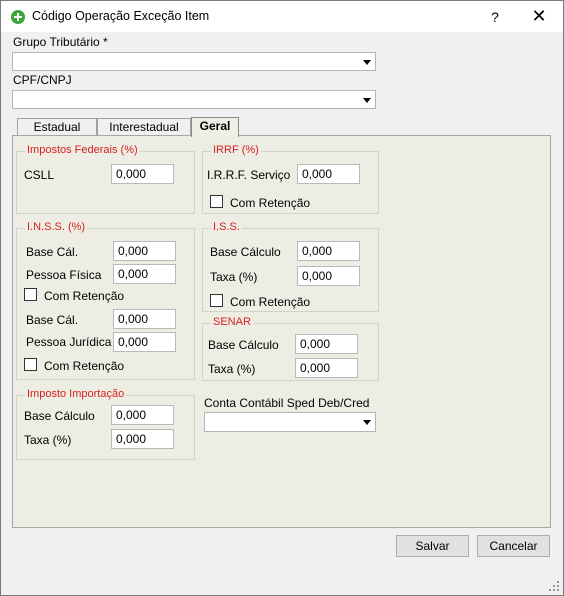 The height and width of the screenshot is (596, 564). I want to click on window-title: Código Operação Exceção Item, so click(121, 16).